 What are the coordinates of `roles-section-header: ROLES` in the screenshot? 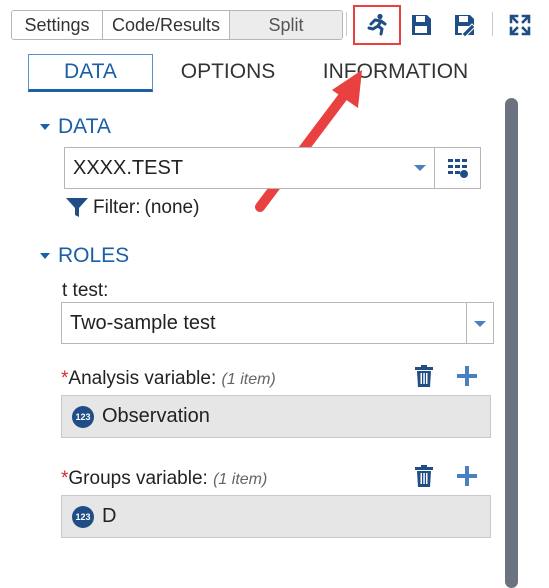 It's located at (84, 256).